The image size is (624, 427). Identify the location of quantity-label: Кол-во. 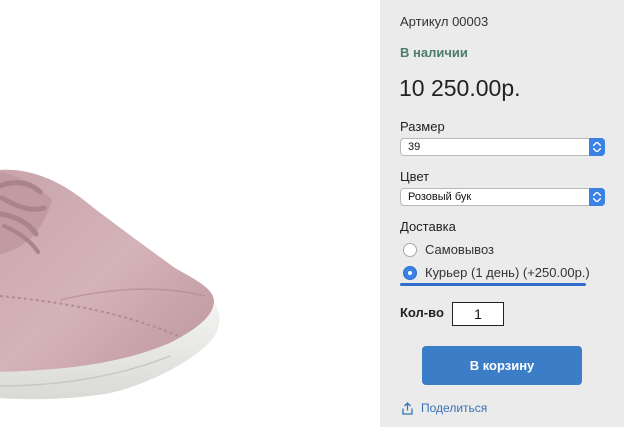
(422, 312).